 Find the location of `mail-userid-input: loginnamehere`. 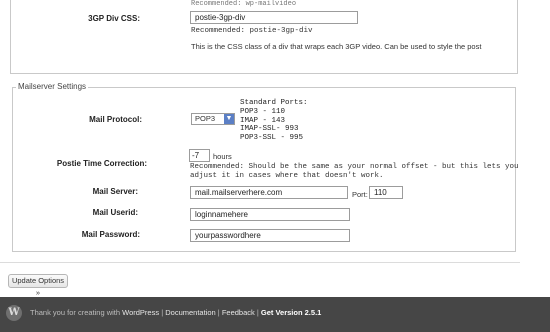

mail-userid-input: loginnamehere is located at coordinates (270, 214).